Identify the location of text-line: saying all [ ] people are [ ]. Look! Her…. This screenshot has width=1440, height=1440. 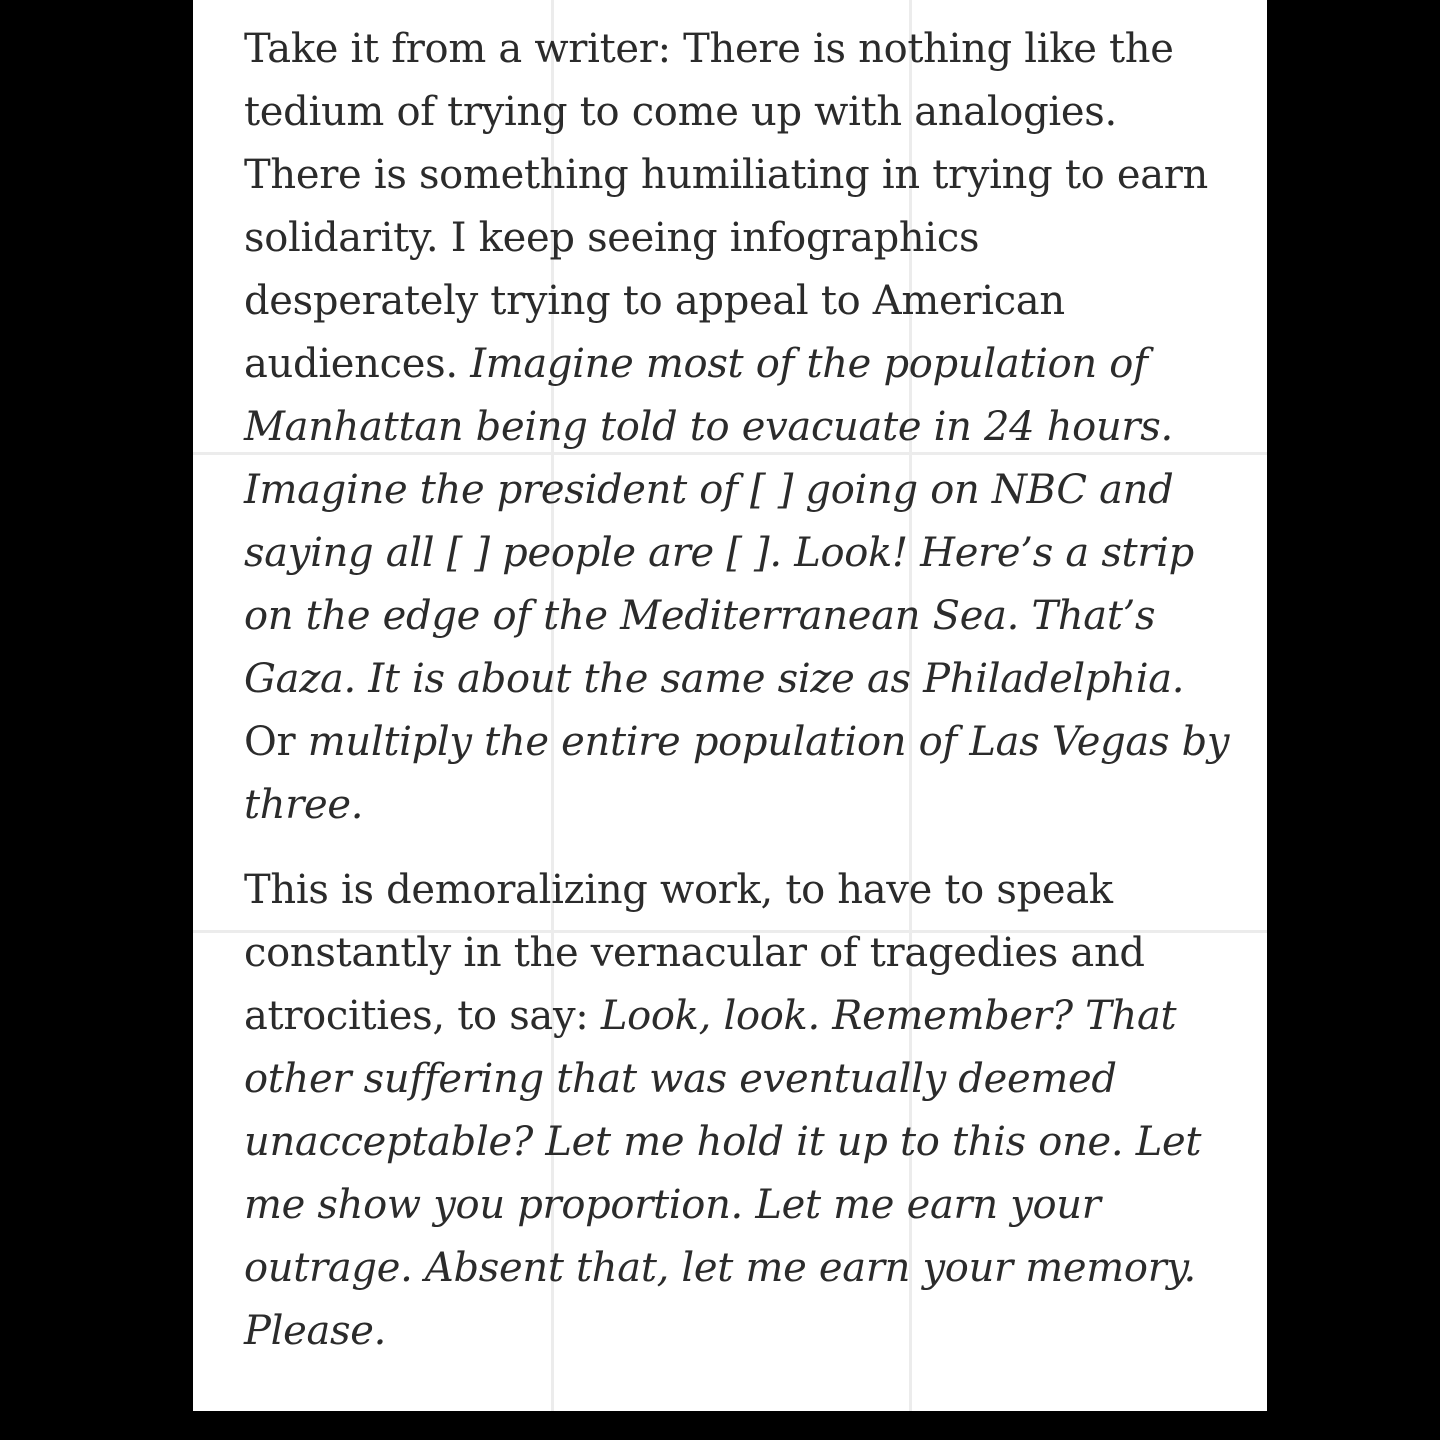
(744, 553).